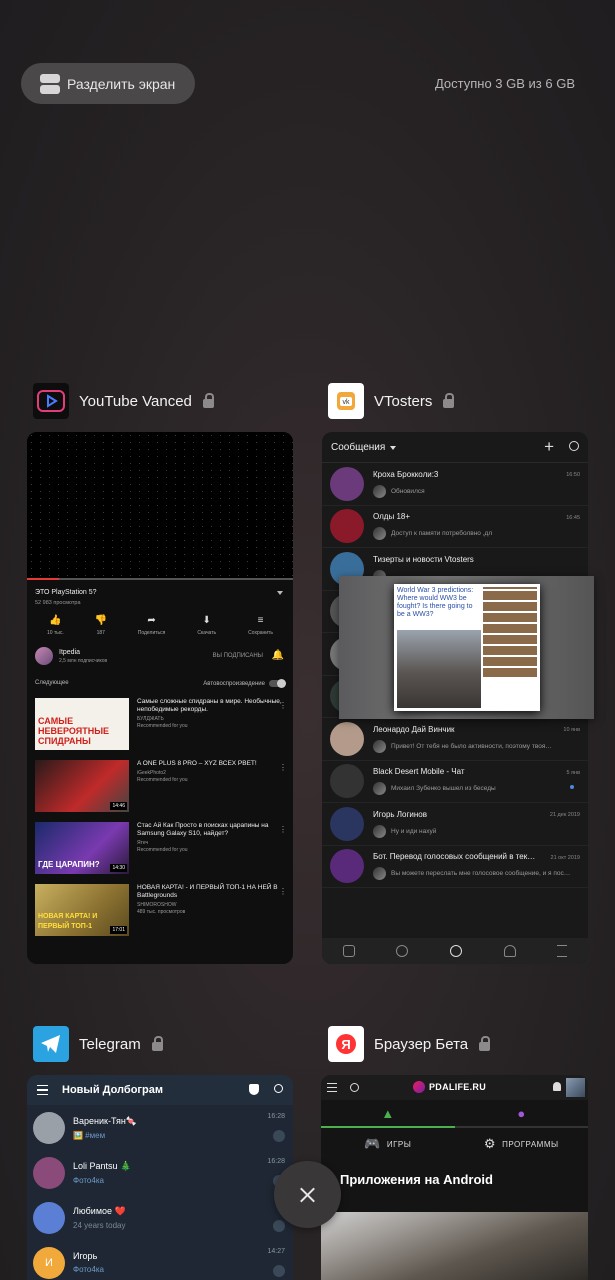 The width and height of the screenshot is (615, 1280). Describe the element at coordinates (260, 620) in the screenshot. I see `save-icon: ≡` at that location.